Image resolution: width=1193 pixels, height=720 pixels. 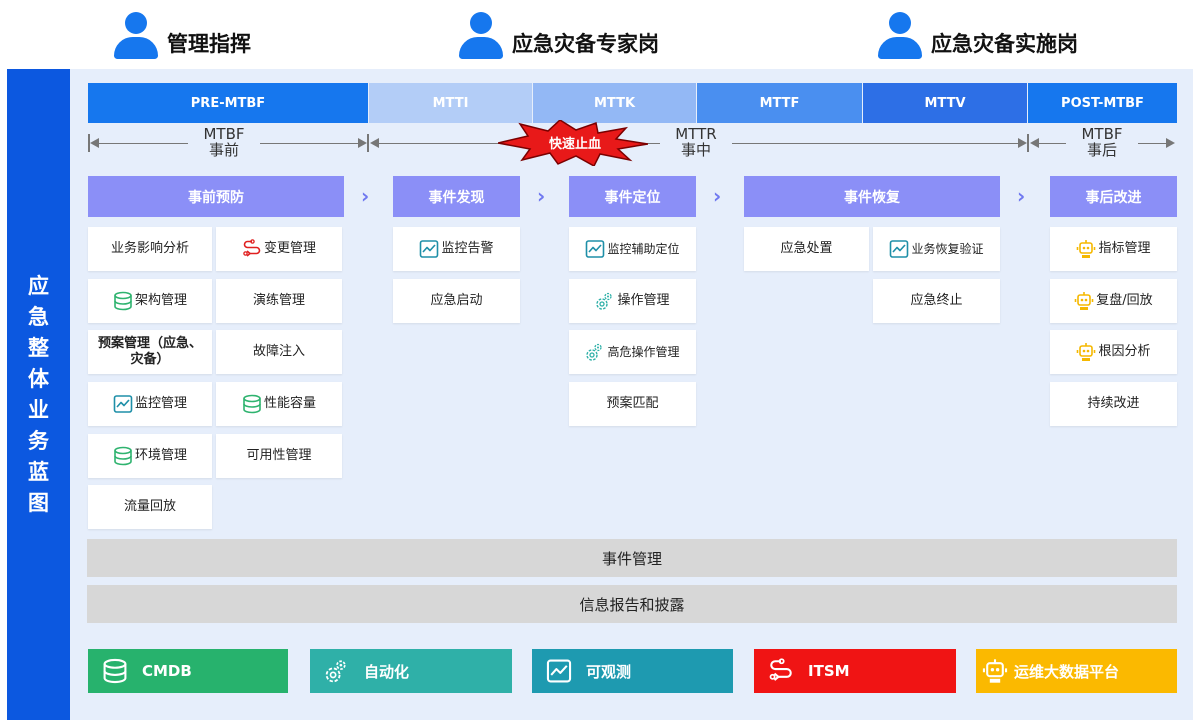 I want to click on platform-automation: 自动化, so click(x=411, y=671).